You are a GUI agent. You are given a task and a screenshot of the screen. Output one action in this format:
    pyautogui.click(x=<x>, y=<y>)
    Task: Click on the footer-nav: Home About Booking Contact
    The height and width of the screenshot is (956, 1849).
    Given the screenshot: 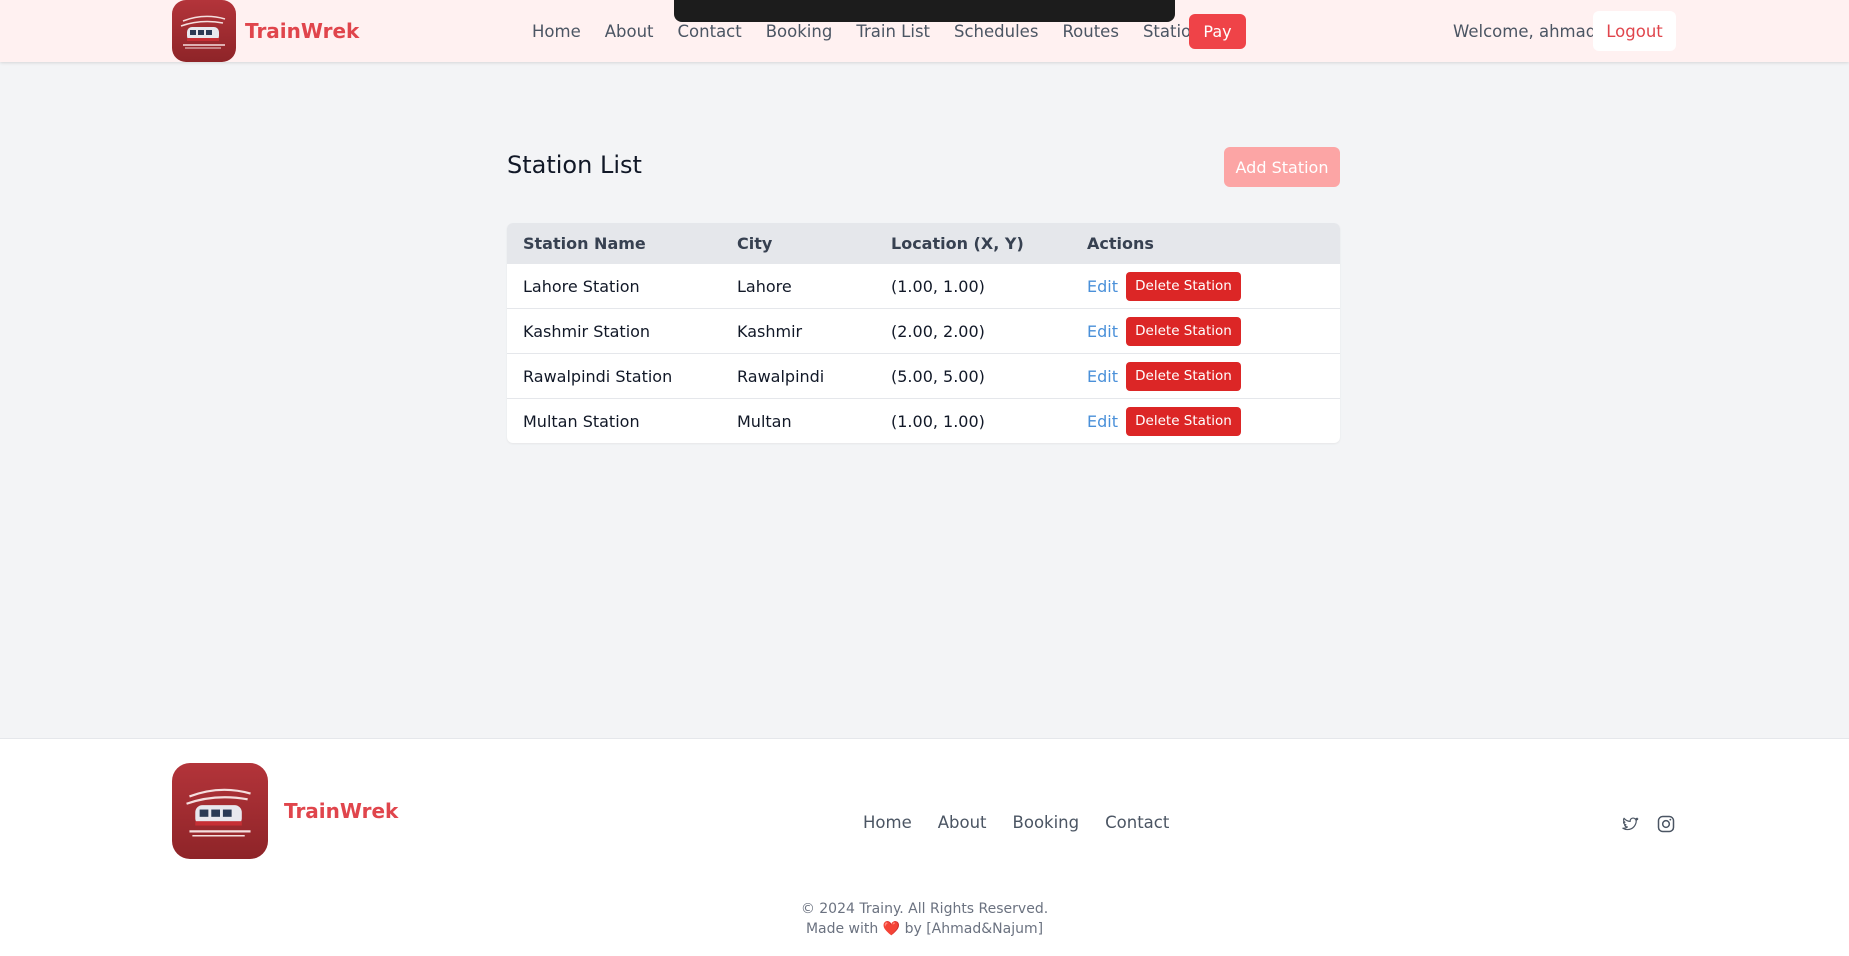 What is the action you would take?
    pyautogui.click(x=1029, y=822)
    